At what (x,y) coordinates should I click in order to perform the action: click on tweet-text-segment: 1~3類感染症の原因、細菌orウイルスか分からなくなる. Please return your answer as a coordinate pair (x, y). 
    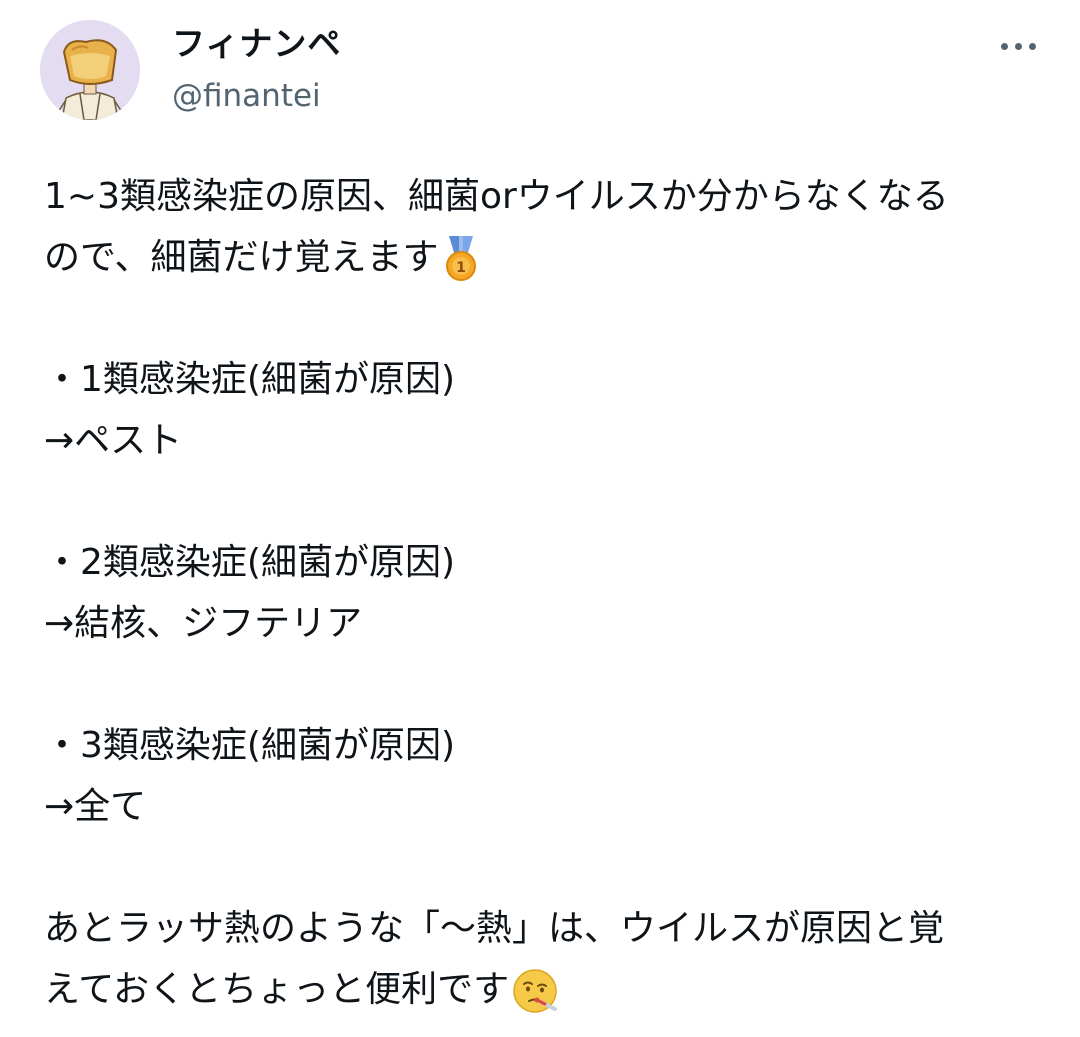
    Looking at the image, I should click on (496, 196).